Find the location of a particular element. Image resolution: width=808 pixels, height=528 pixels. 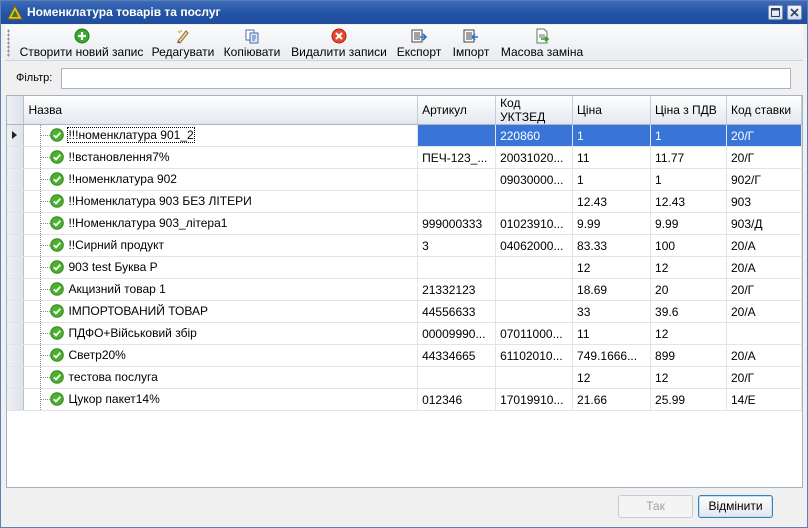

rate-code-cell: 903/Д is located at coordinates (764, 223).